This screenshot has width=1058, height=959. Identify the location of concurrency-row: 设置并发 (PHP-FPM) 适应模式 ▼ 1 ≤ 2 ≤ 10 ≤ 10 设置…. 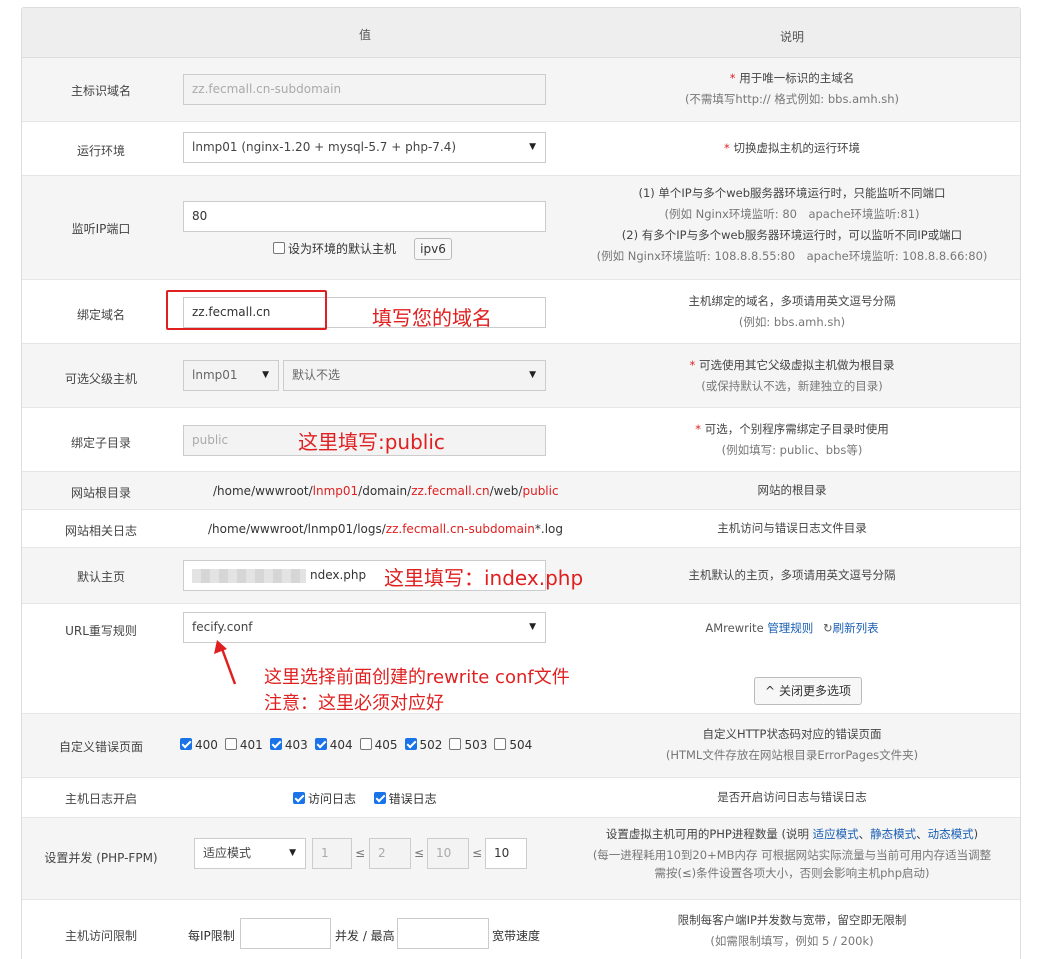
(521, 859).